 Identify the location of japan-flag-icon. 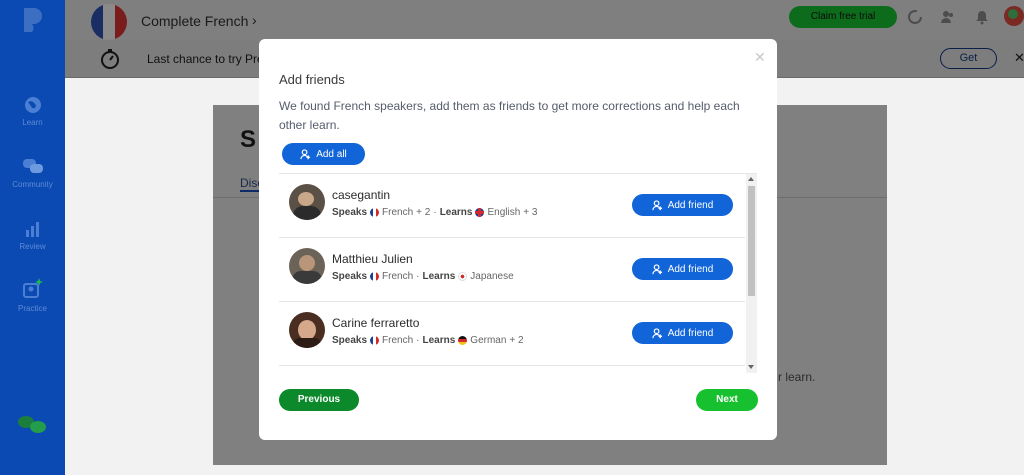
(463, 276).